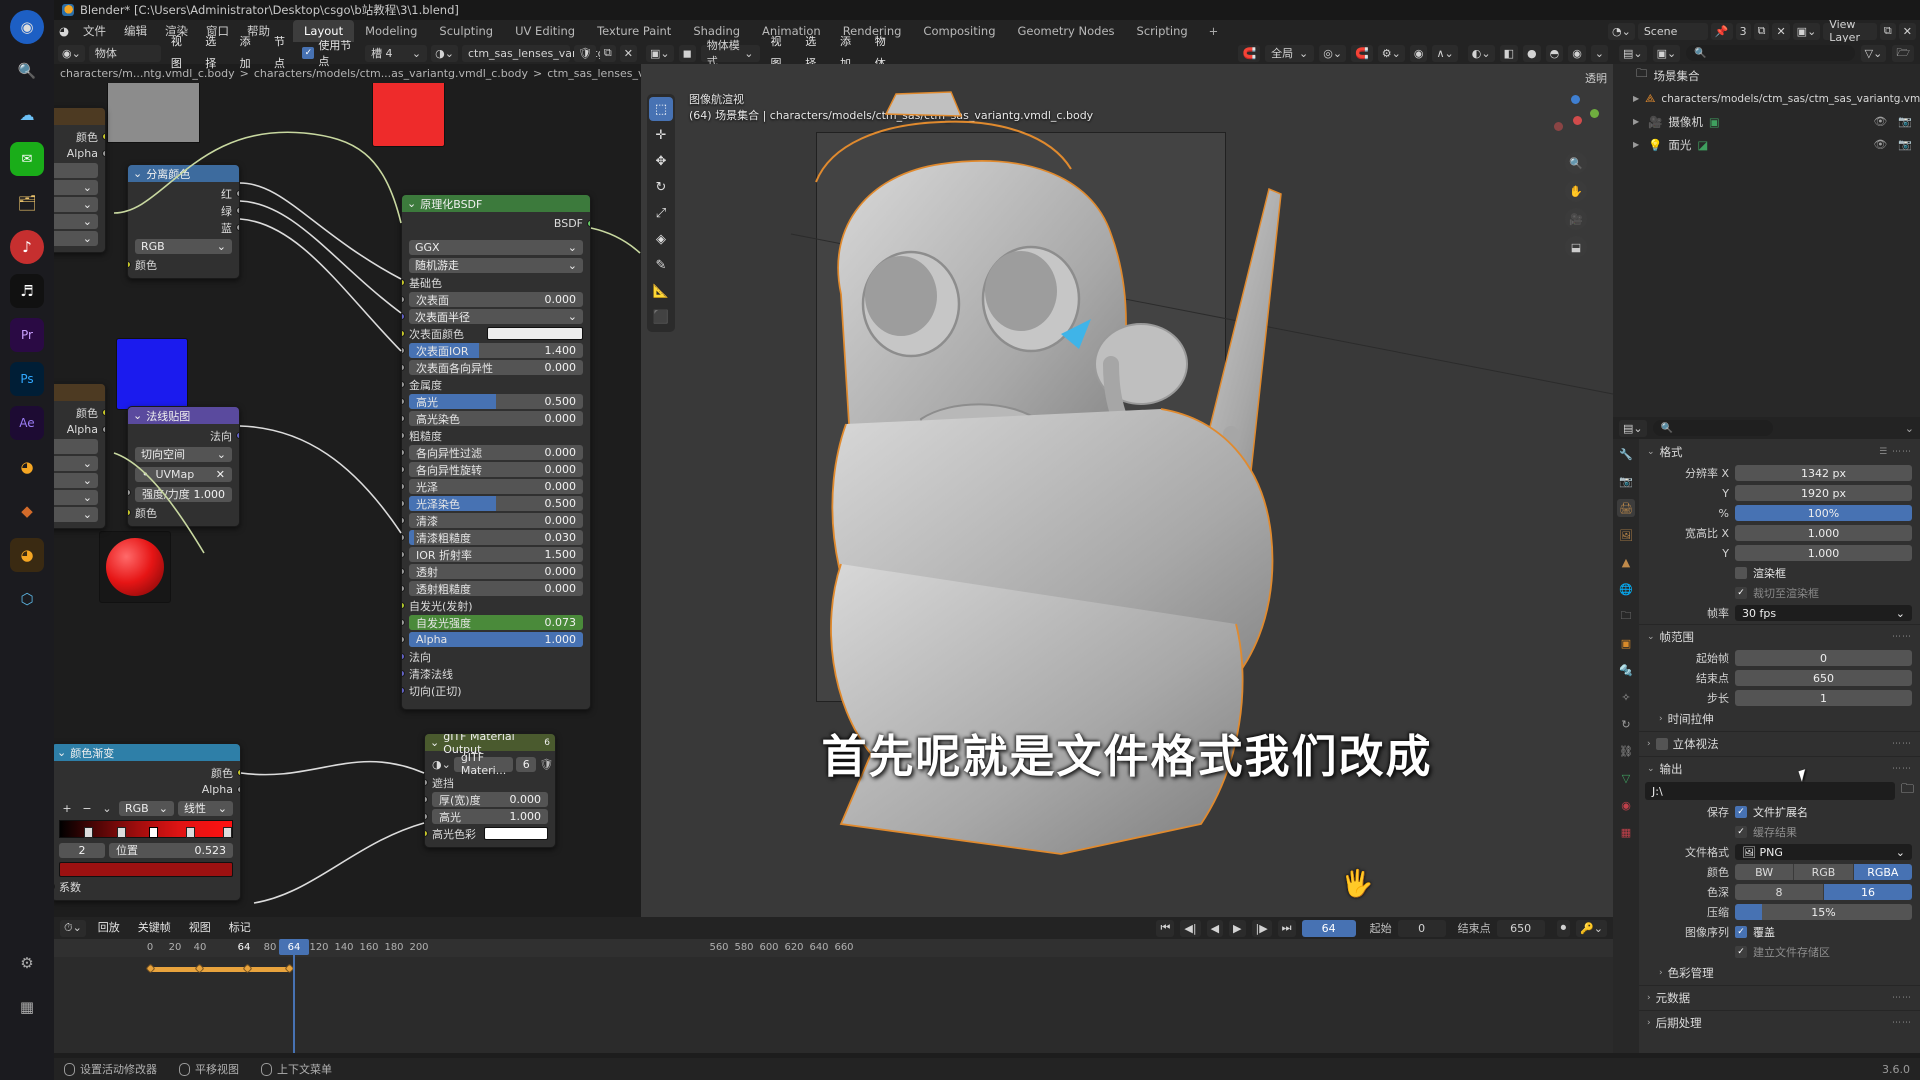 This screenshot has width=1920, height=1080. What do you see at coordinates (1626, 724) in the screenshot?
I see `tab-physics: ↻` at bounding box center [1626, 724].